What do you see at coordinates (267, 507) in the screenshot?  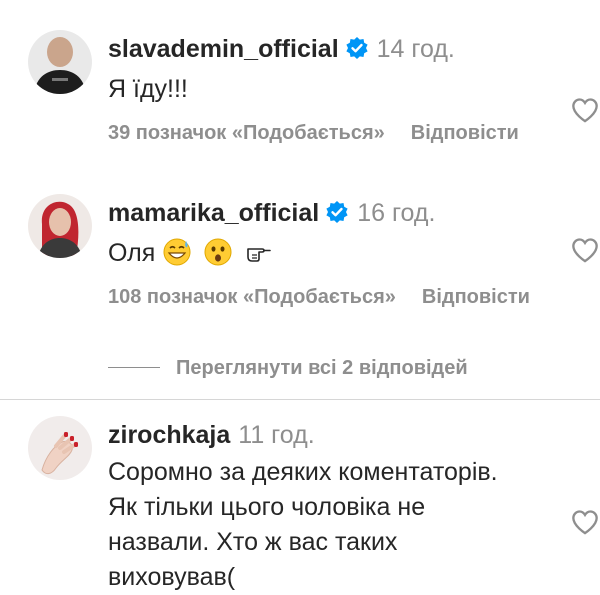 I see `comment-text-line: Як тільки цього чоловіка не` at bounding box center [267, 507].